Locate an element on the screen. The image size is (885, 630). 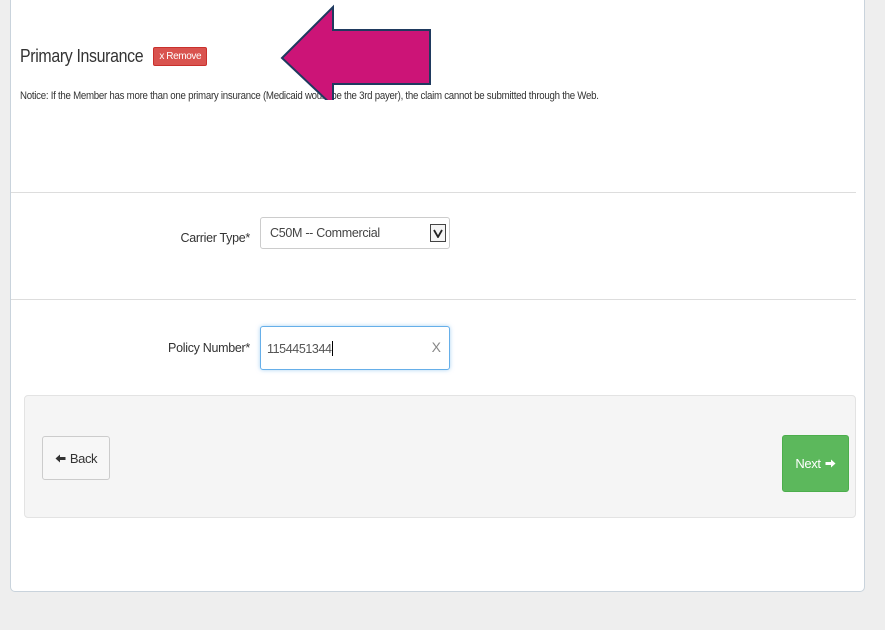
arrow-right-icon is located at coordinates (830, 463).